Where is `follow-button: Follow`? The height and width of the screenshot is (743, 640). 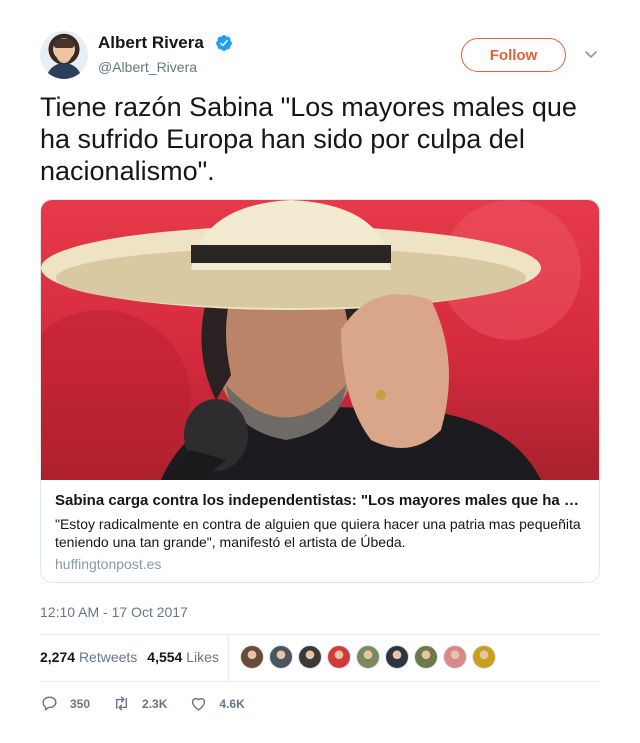
follow-button: Follow is located at coordinates (513, 55).